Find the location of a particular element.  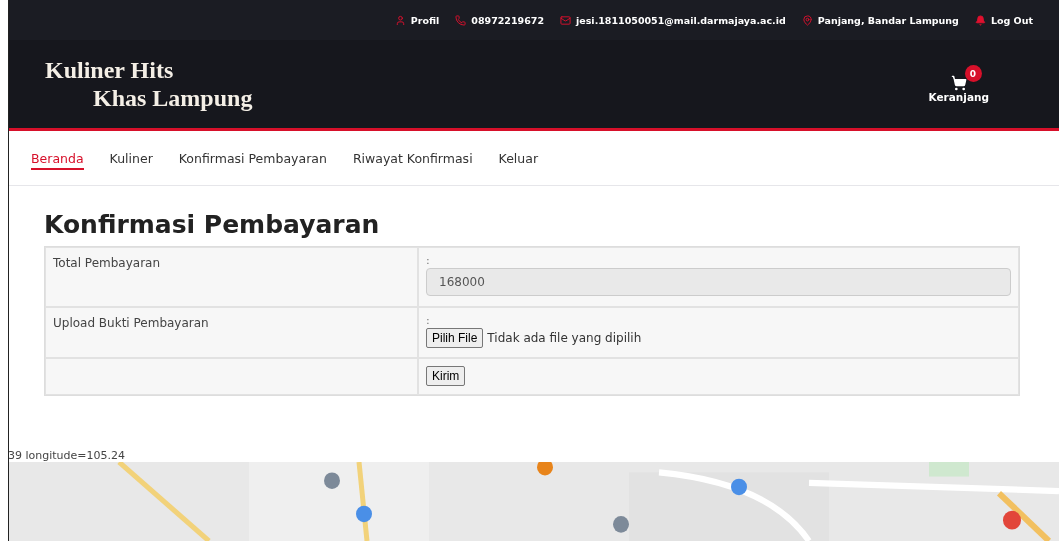

form-label: Upload Bukti Pembayaran is located at coordinates (131, 323).